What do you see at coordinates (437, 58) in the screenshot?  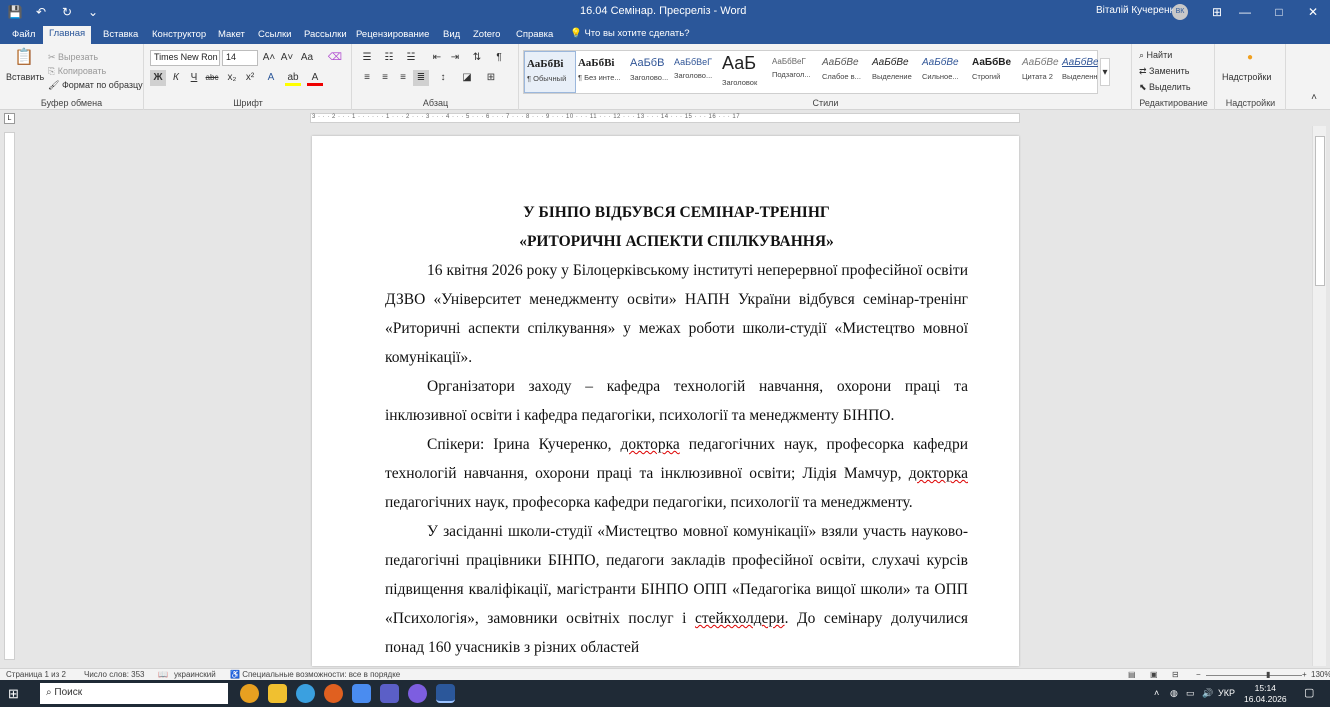 I see `decrease-indent-icon: ⇤` at bounding box center [437, 58].